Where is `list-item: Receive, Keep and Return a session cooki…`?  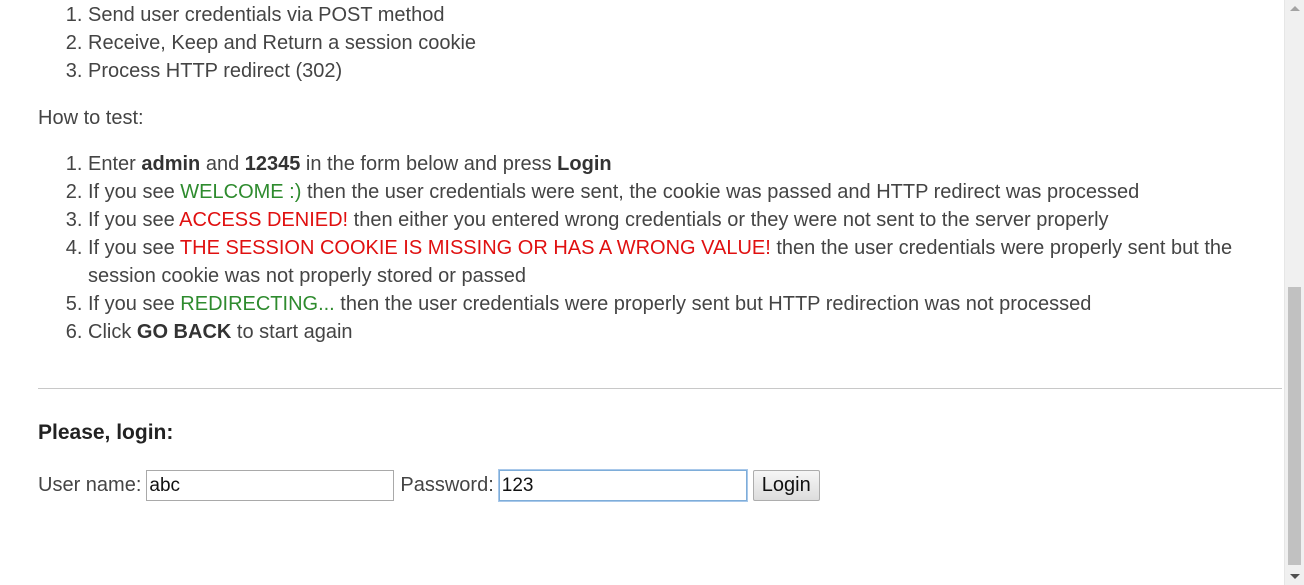 list-item: Receive, Keep and Return a session cooki… is located at coordinates (685, 43).